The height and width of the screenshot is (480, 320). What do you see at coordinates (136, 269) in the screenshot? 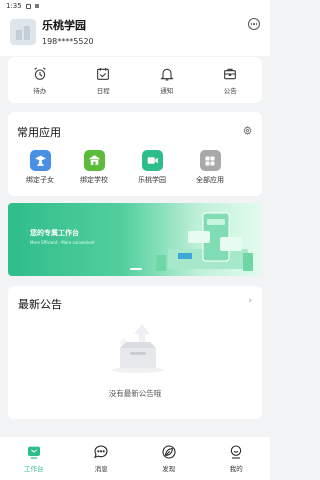
I see `banner-indicator` at bounding box center [136, 269].